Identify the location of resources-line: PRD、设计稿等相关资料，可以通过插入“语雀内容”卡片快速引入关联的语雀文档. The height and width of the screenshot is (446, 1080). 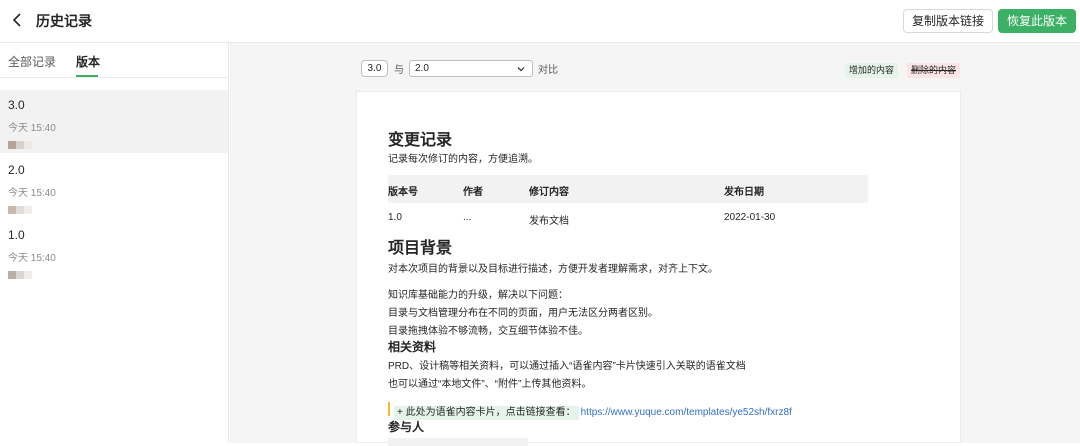
(567, 366).